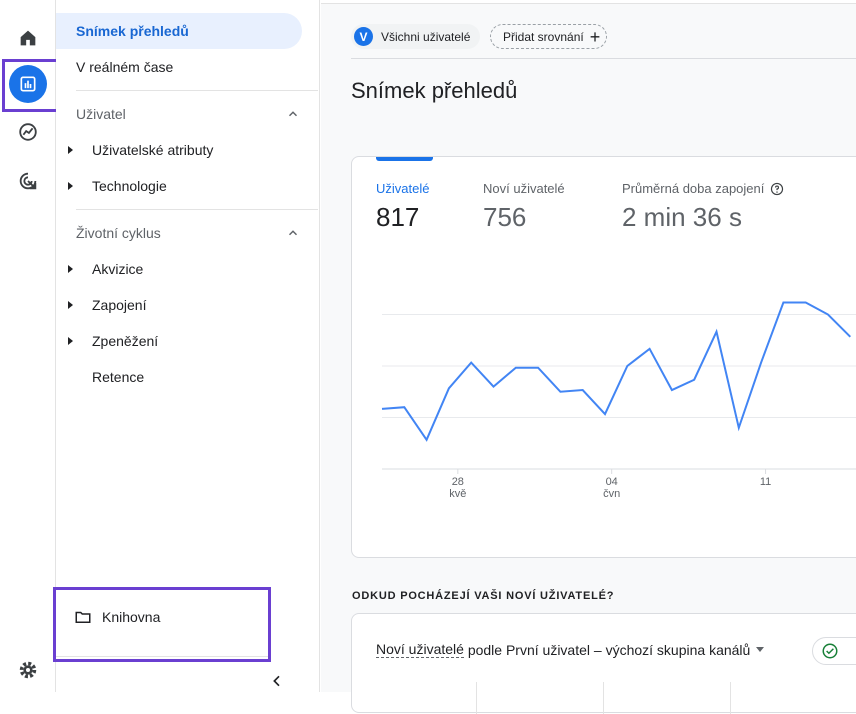 The height and width of the screenshot is (714, 856). I want to click on nav-item-engagement: Zapojení, so click(107, 305).